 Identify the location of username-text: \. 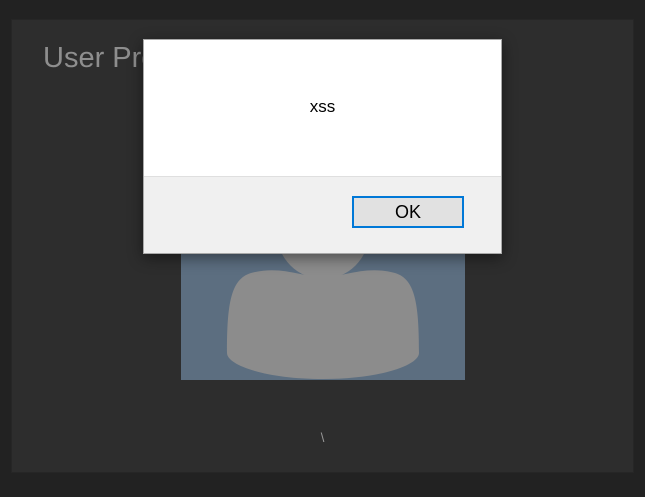
(322, 437).